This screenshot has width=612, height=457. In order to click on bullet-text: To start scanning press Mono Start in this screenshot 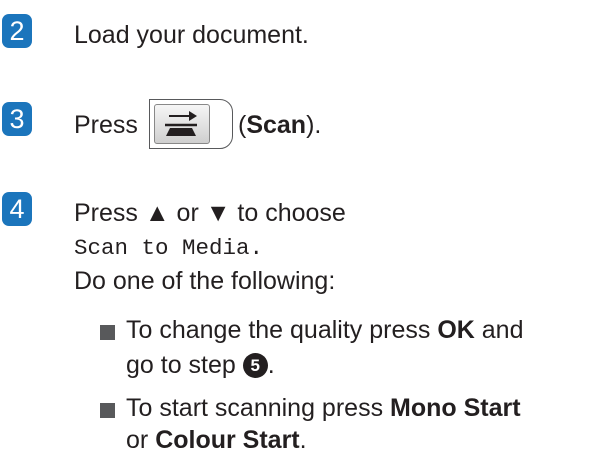, I will do `click(323, 408)`.